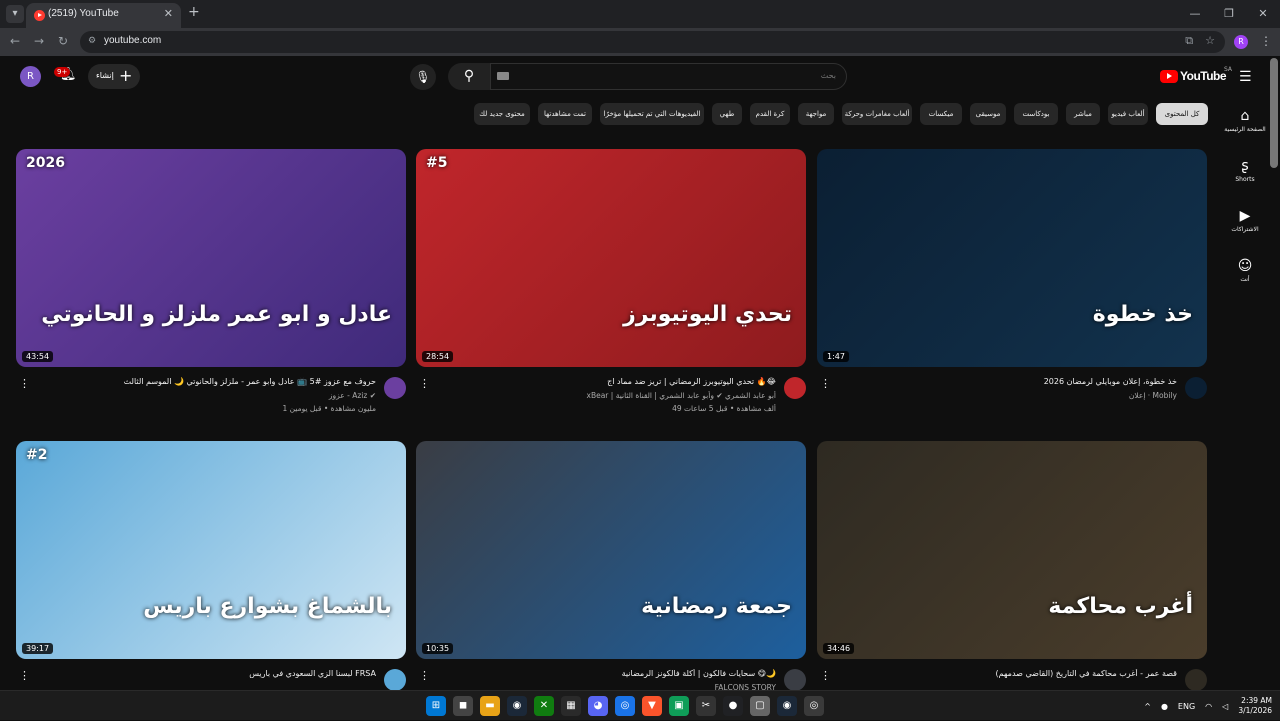 The width and height of the screenshot is (1280, 721). I want to click on brave-icon: ▼, so click(652, 706).